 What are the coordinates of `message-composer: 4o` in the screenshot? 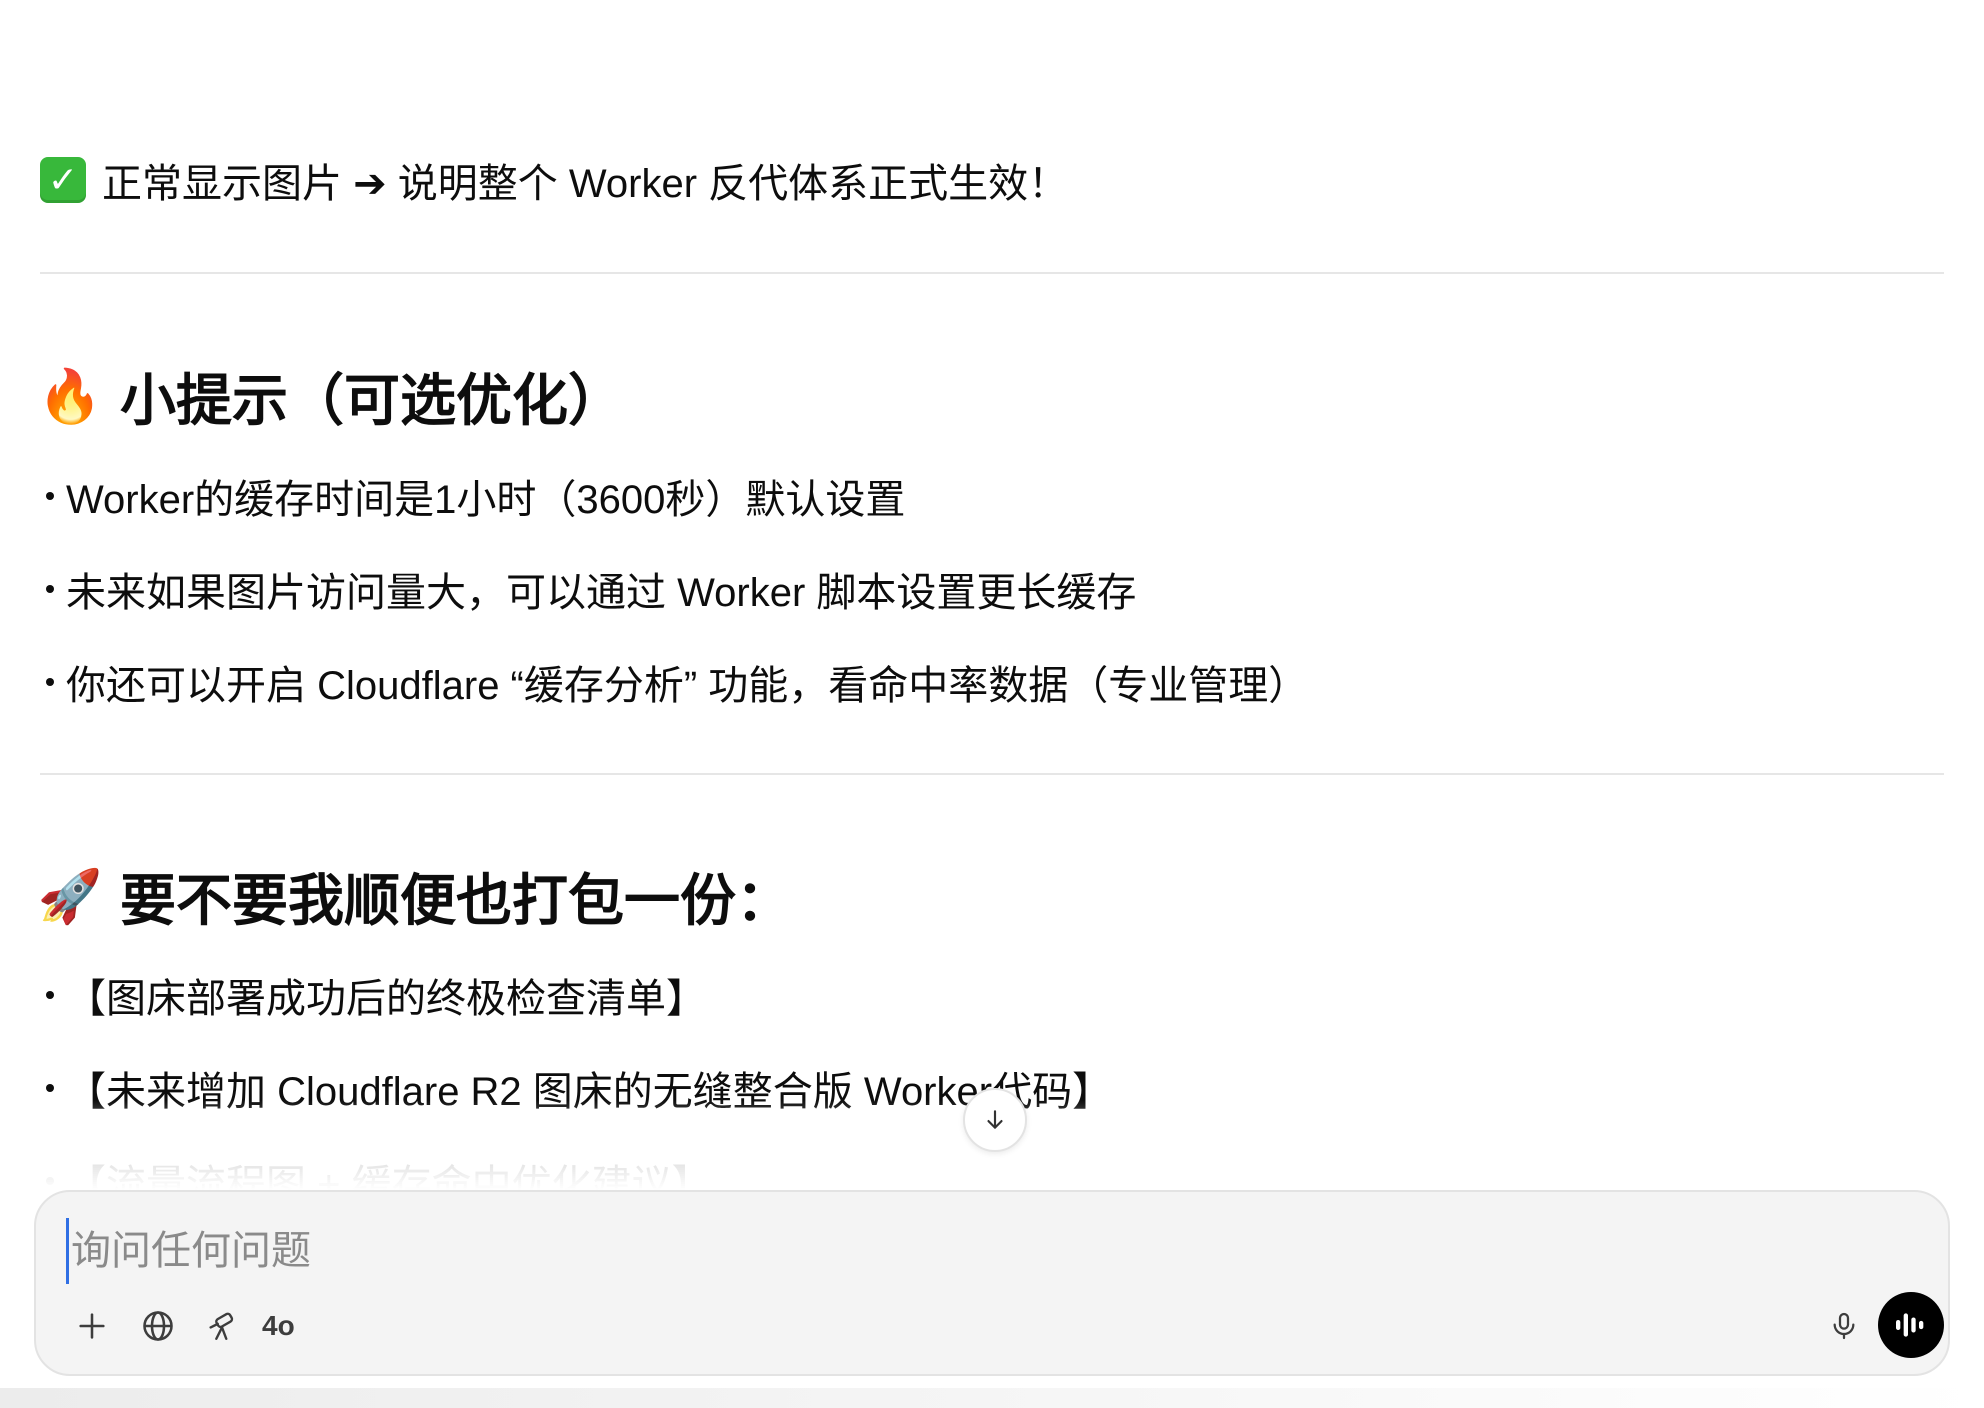 It's located at (992, 1283).